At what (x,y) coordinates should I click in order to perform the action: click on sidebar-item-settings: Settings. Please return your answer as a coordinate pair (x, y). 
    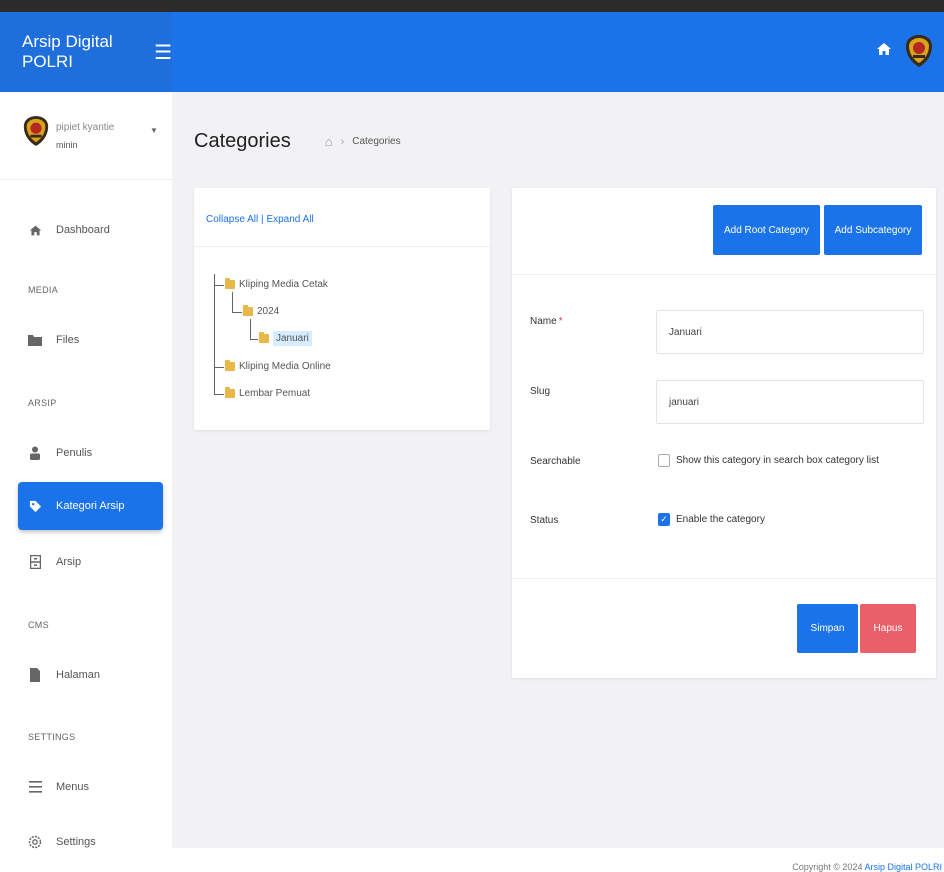
    Looking at the image, I should click on (90, 842).